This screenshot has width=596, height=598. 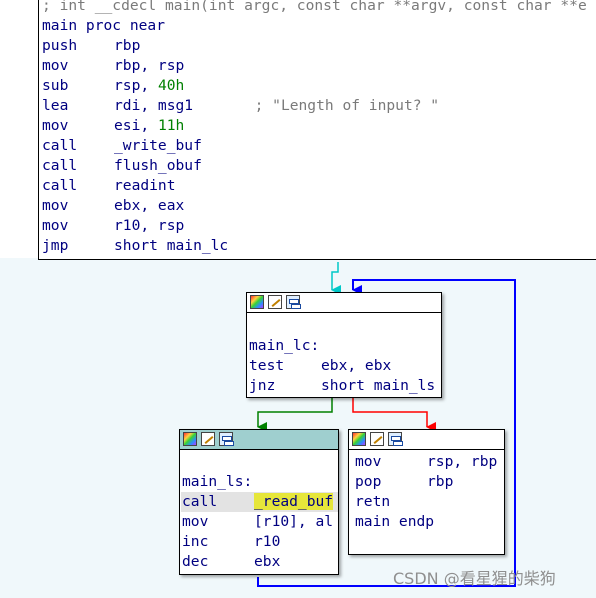 What do you see at coordinates (231, 542) in the screenshot?
I see `asm-line: inc r10` at bounding box center [231, 542].